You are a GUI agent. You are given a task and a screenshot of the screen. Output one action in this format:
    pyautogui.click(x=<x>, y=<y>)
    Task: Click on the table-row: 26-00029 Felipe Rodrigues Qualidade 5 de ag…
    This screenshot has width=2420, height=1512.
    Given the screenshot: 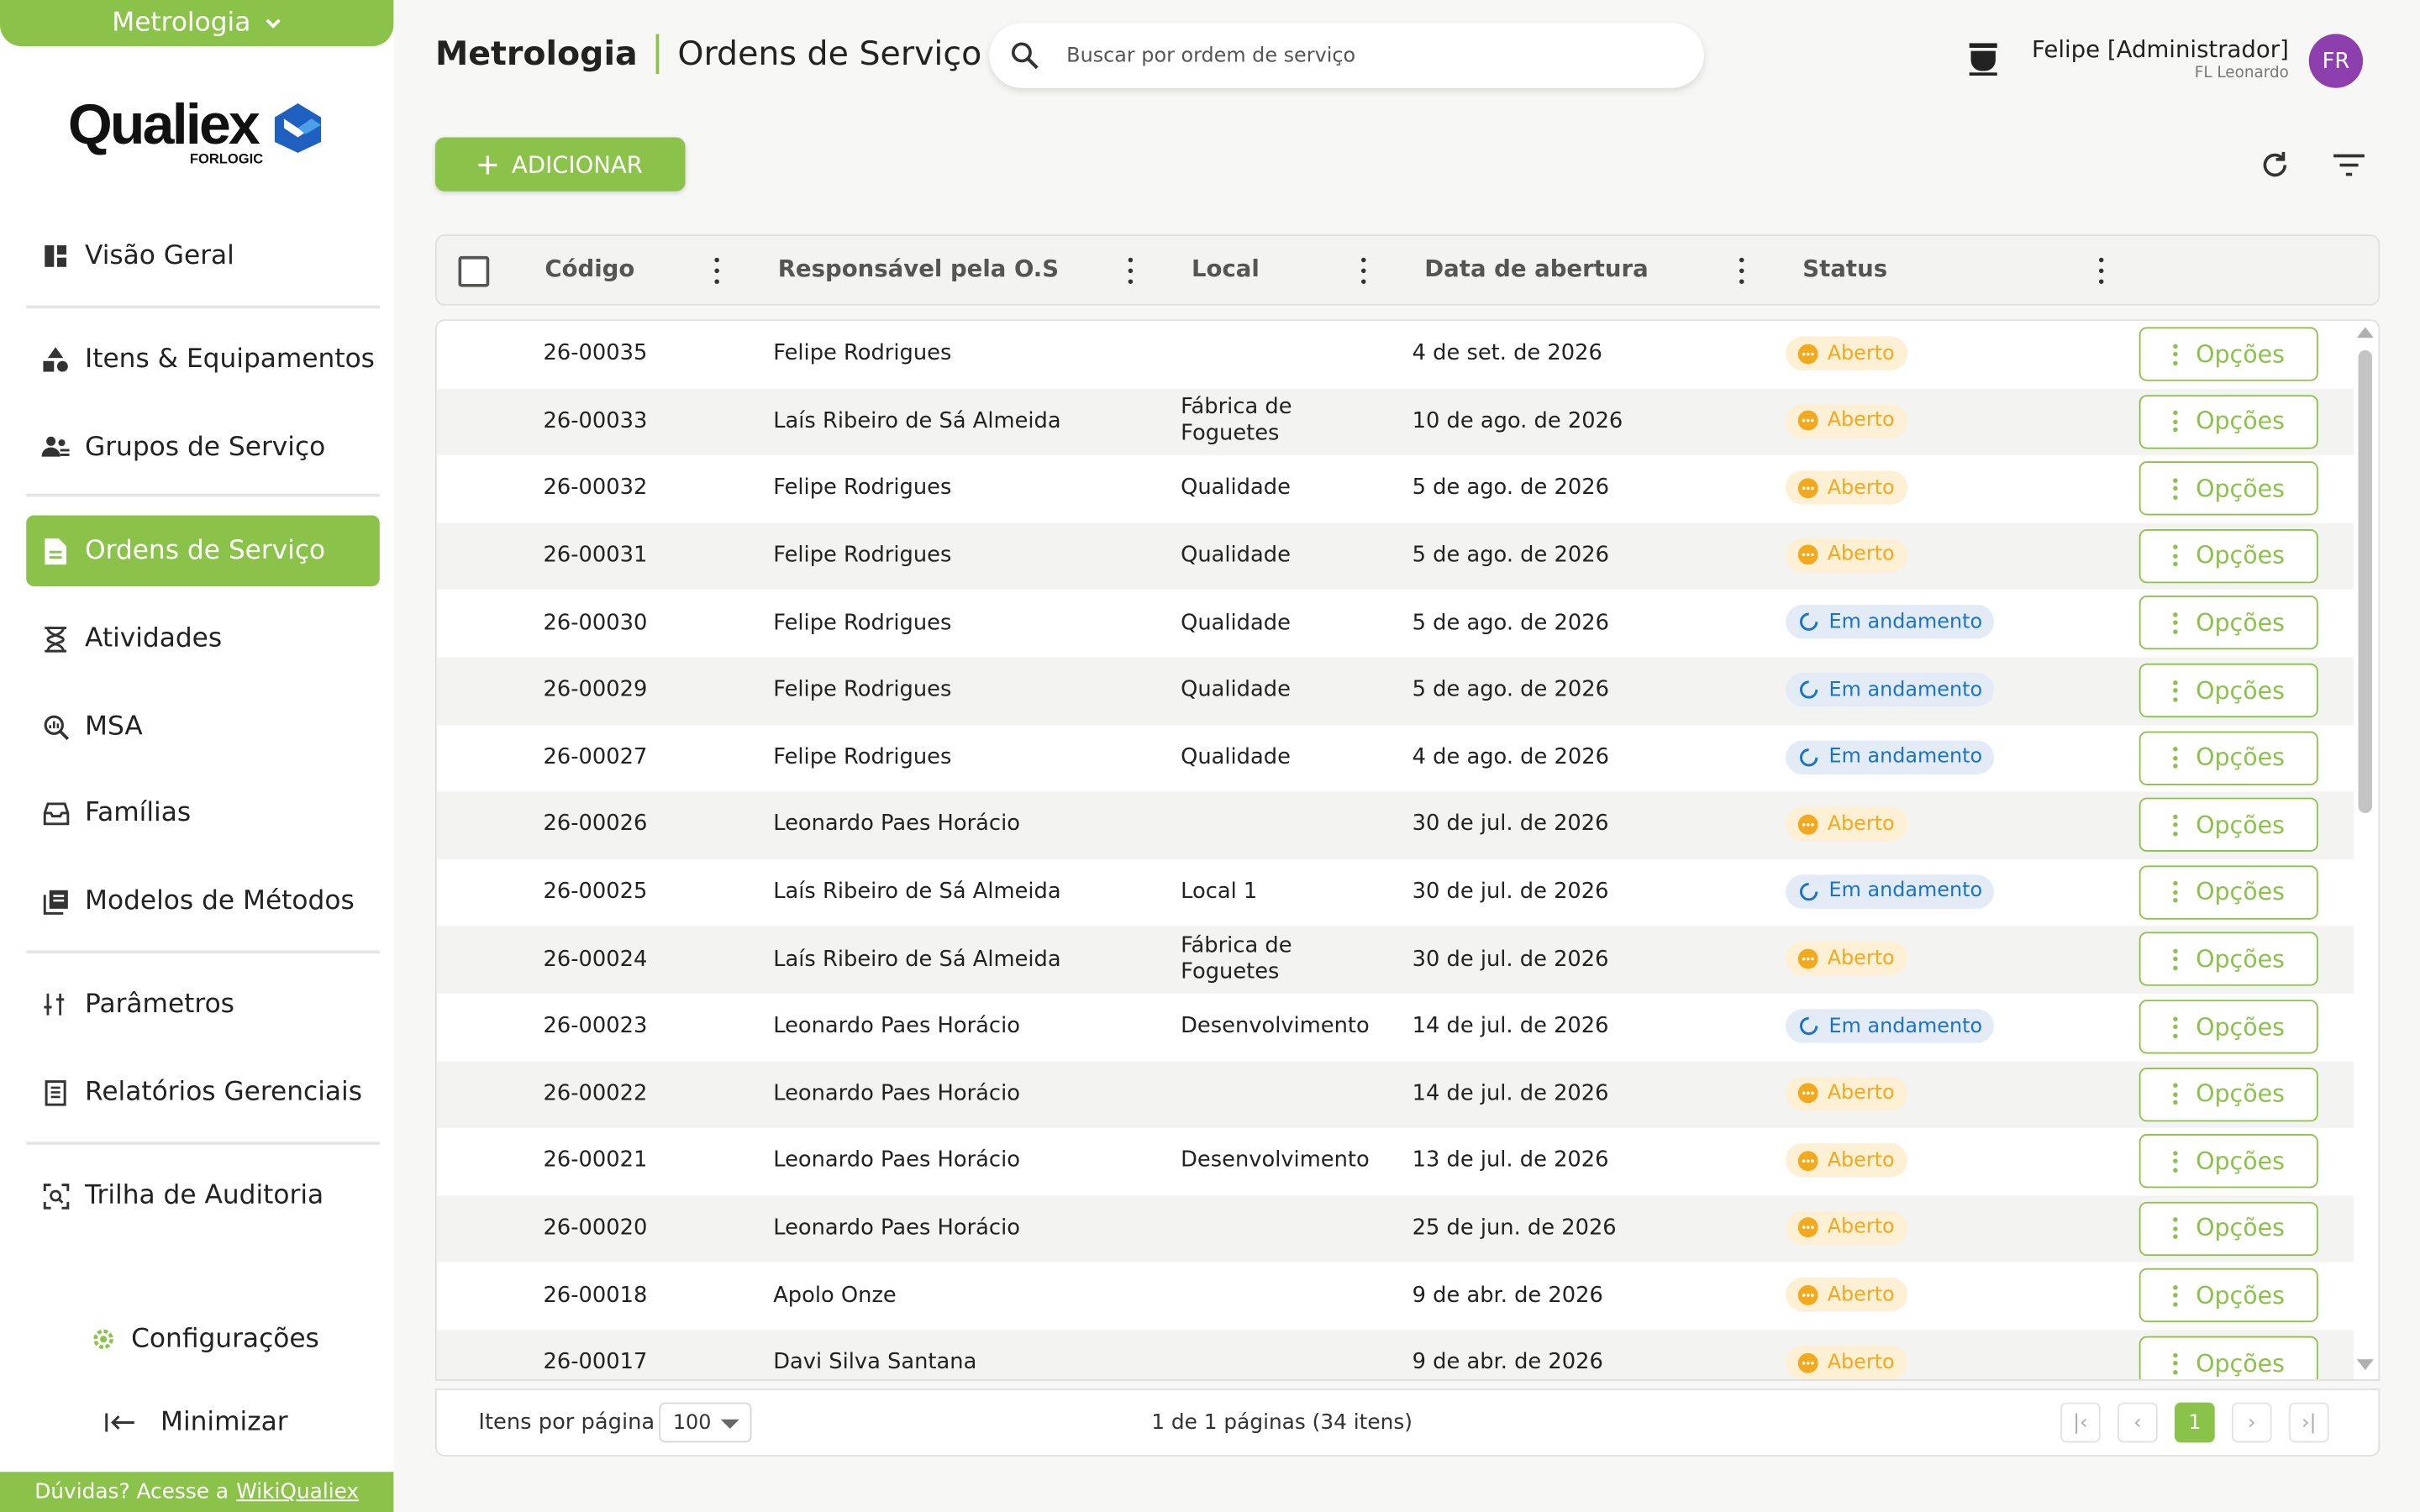 What is the action you would take?
    pyautogui.click(x=1395, y=691)
    